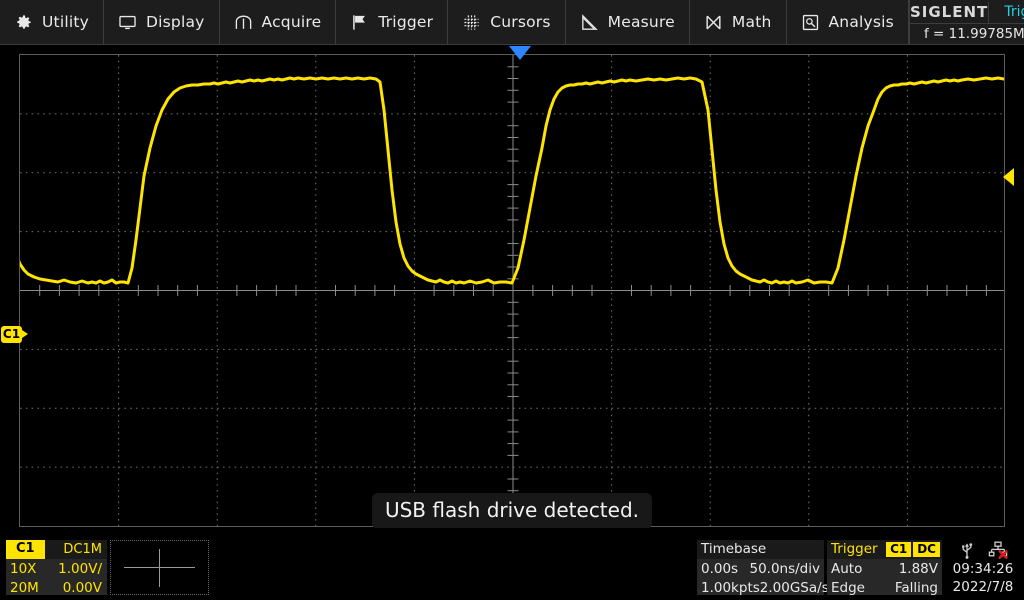  Describe the element at coordinates (520, 53) in the screenshot. I see `trigger-position-marker` at that location.